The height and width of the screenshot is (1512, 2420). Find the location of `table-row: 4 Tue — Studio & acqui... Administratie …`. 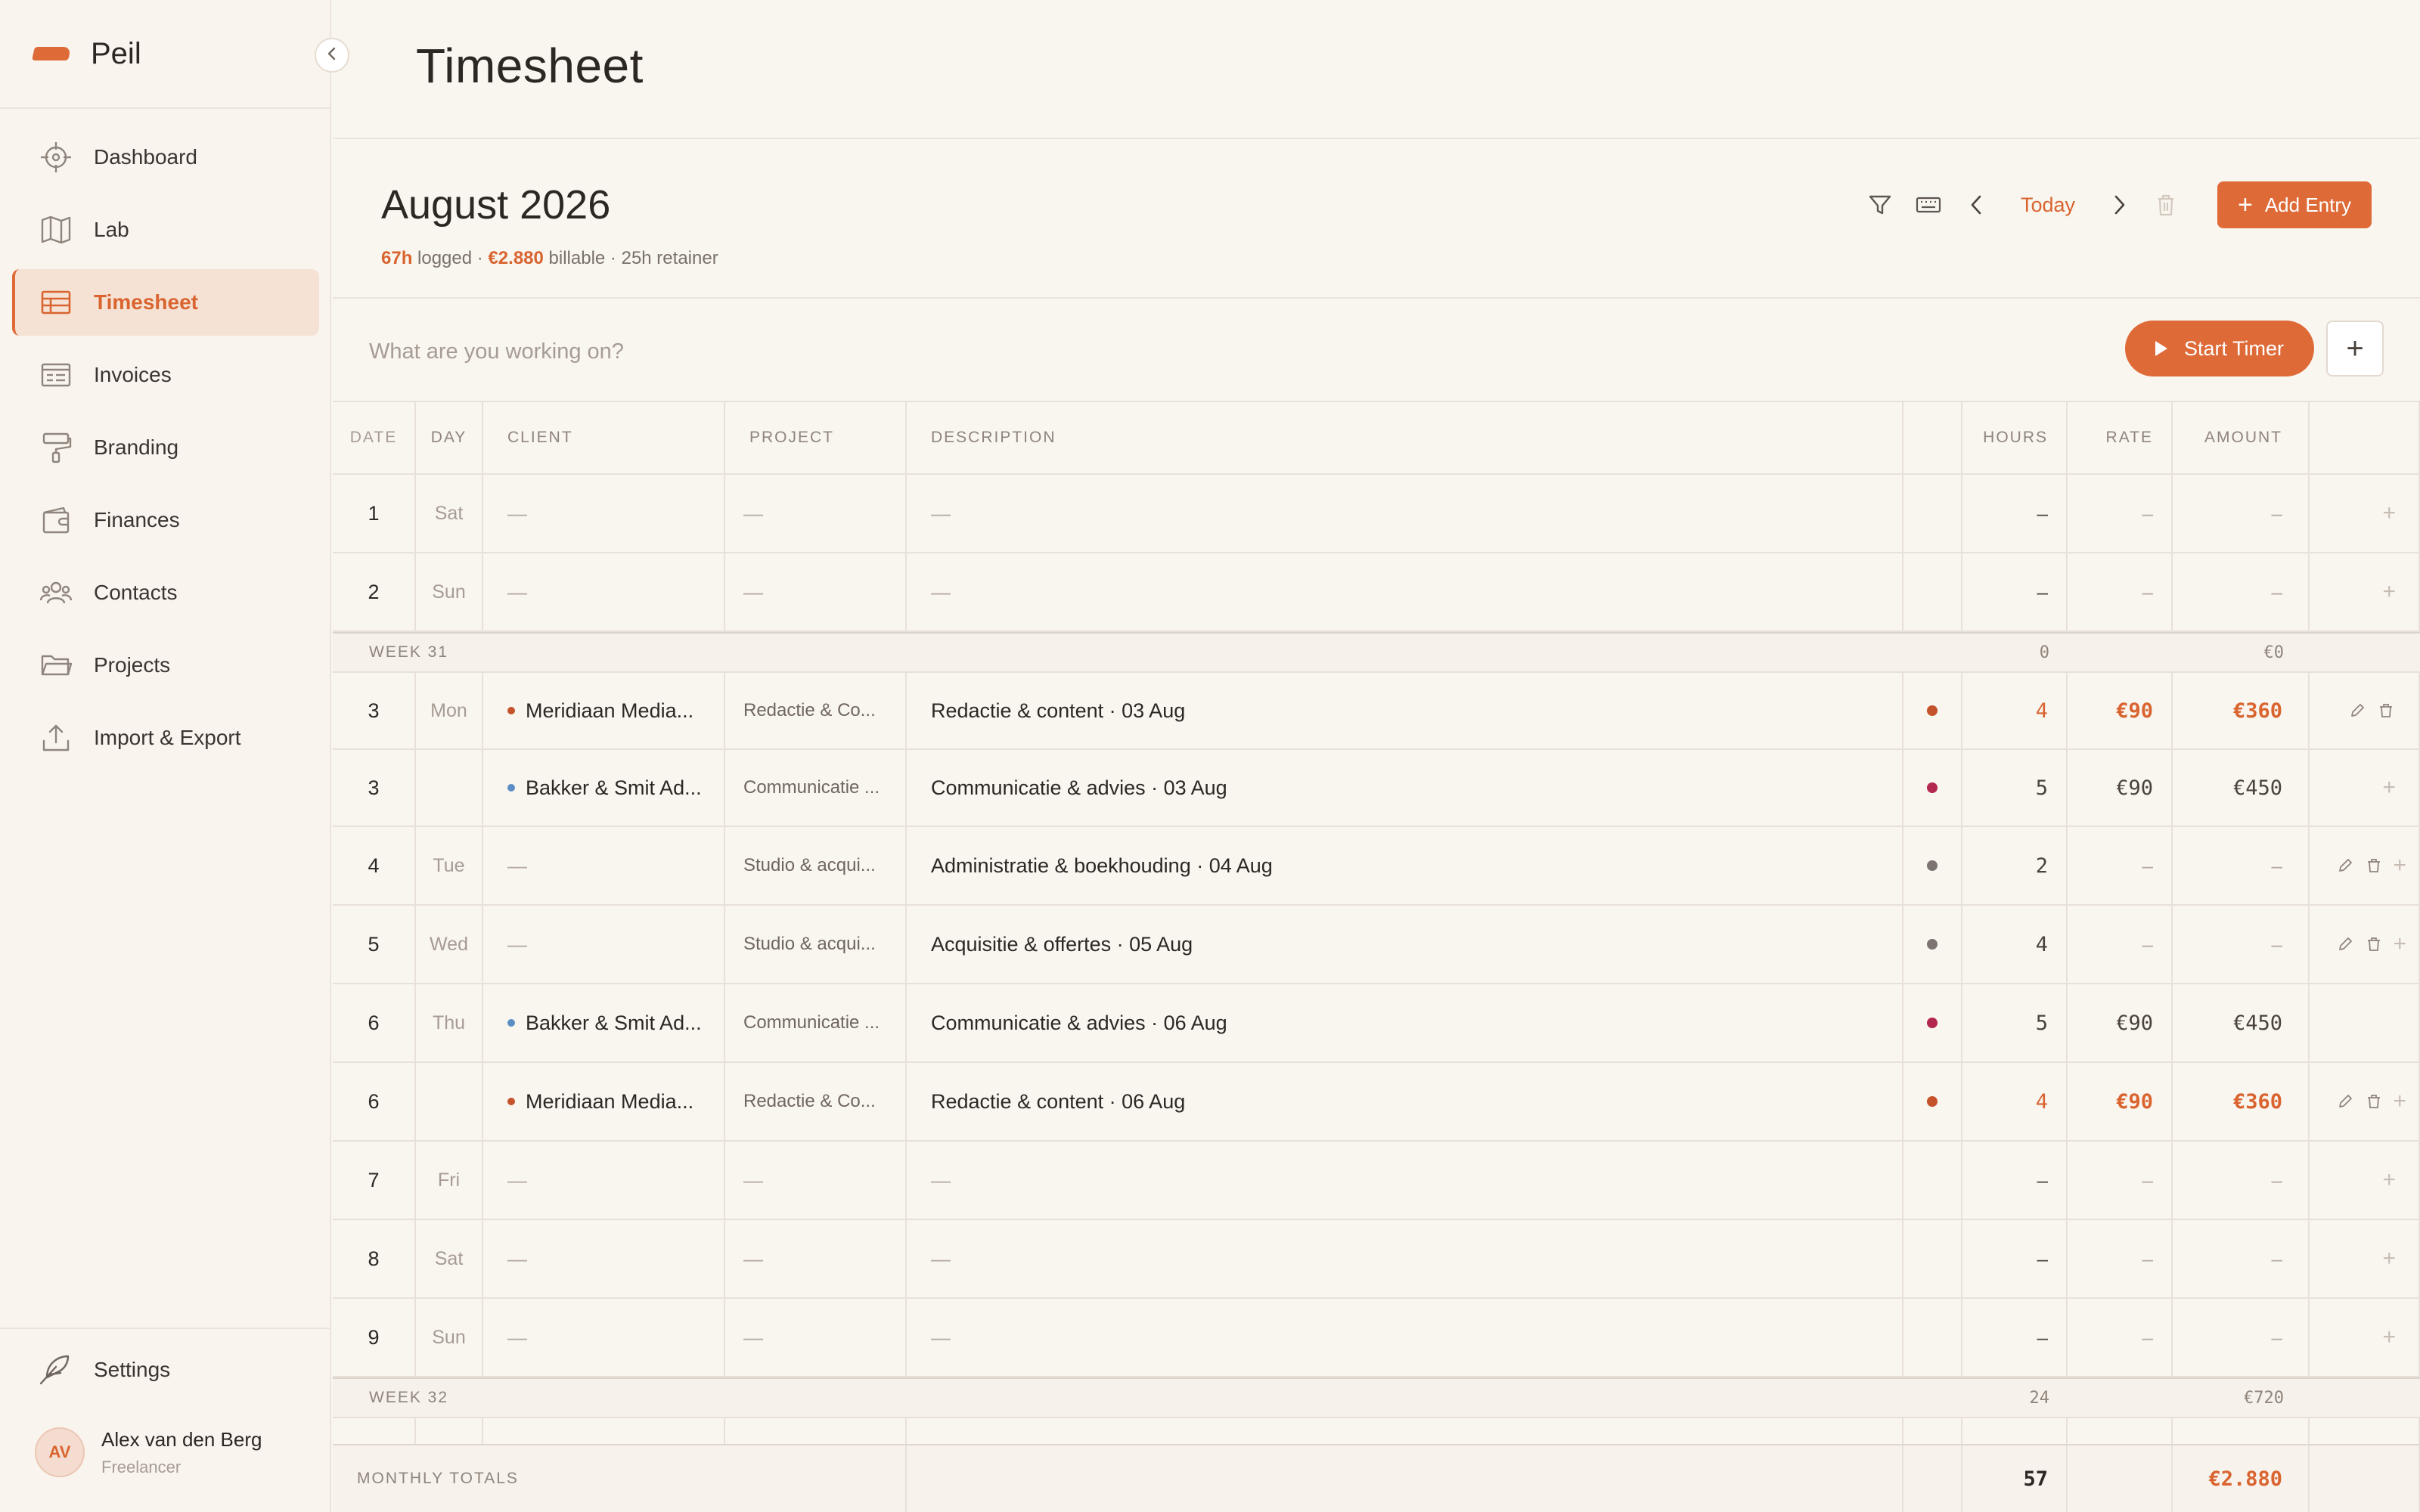

table-row: 4 Tue — Studio & acqui... Administratie … is located at coordinates (1376, 867).